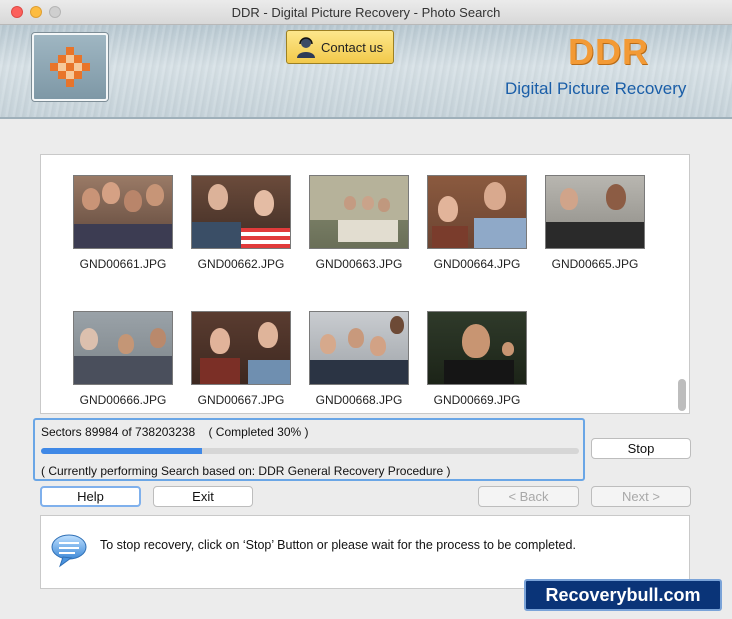 The image size is (732, 619). I want to click on photo-thumbnail: GND00667.JPG, so click(241, 359).